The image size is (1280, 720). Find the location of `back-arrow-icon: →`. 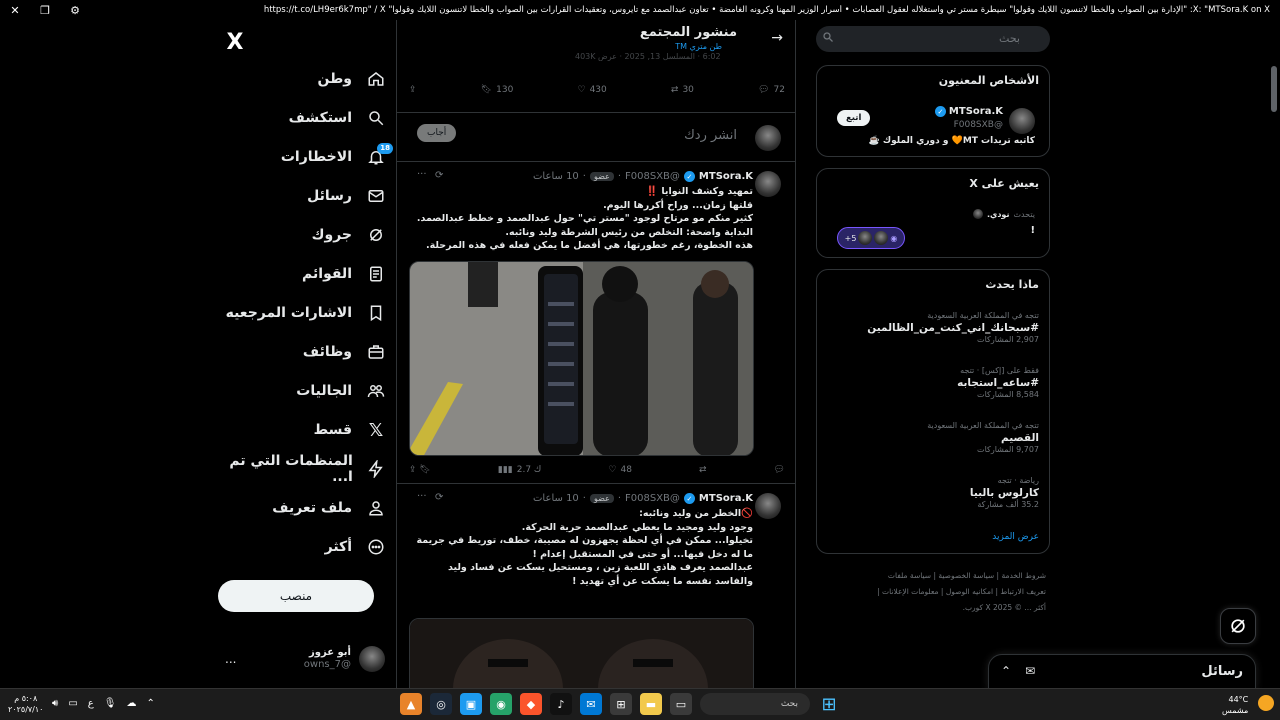

back-arrow-icon: → is located at coordinates (777, 38).